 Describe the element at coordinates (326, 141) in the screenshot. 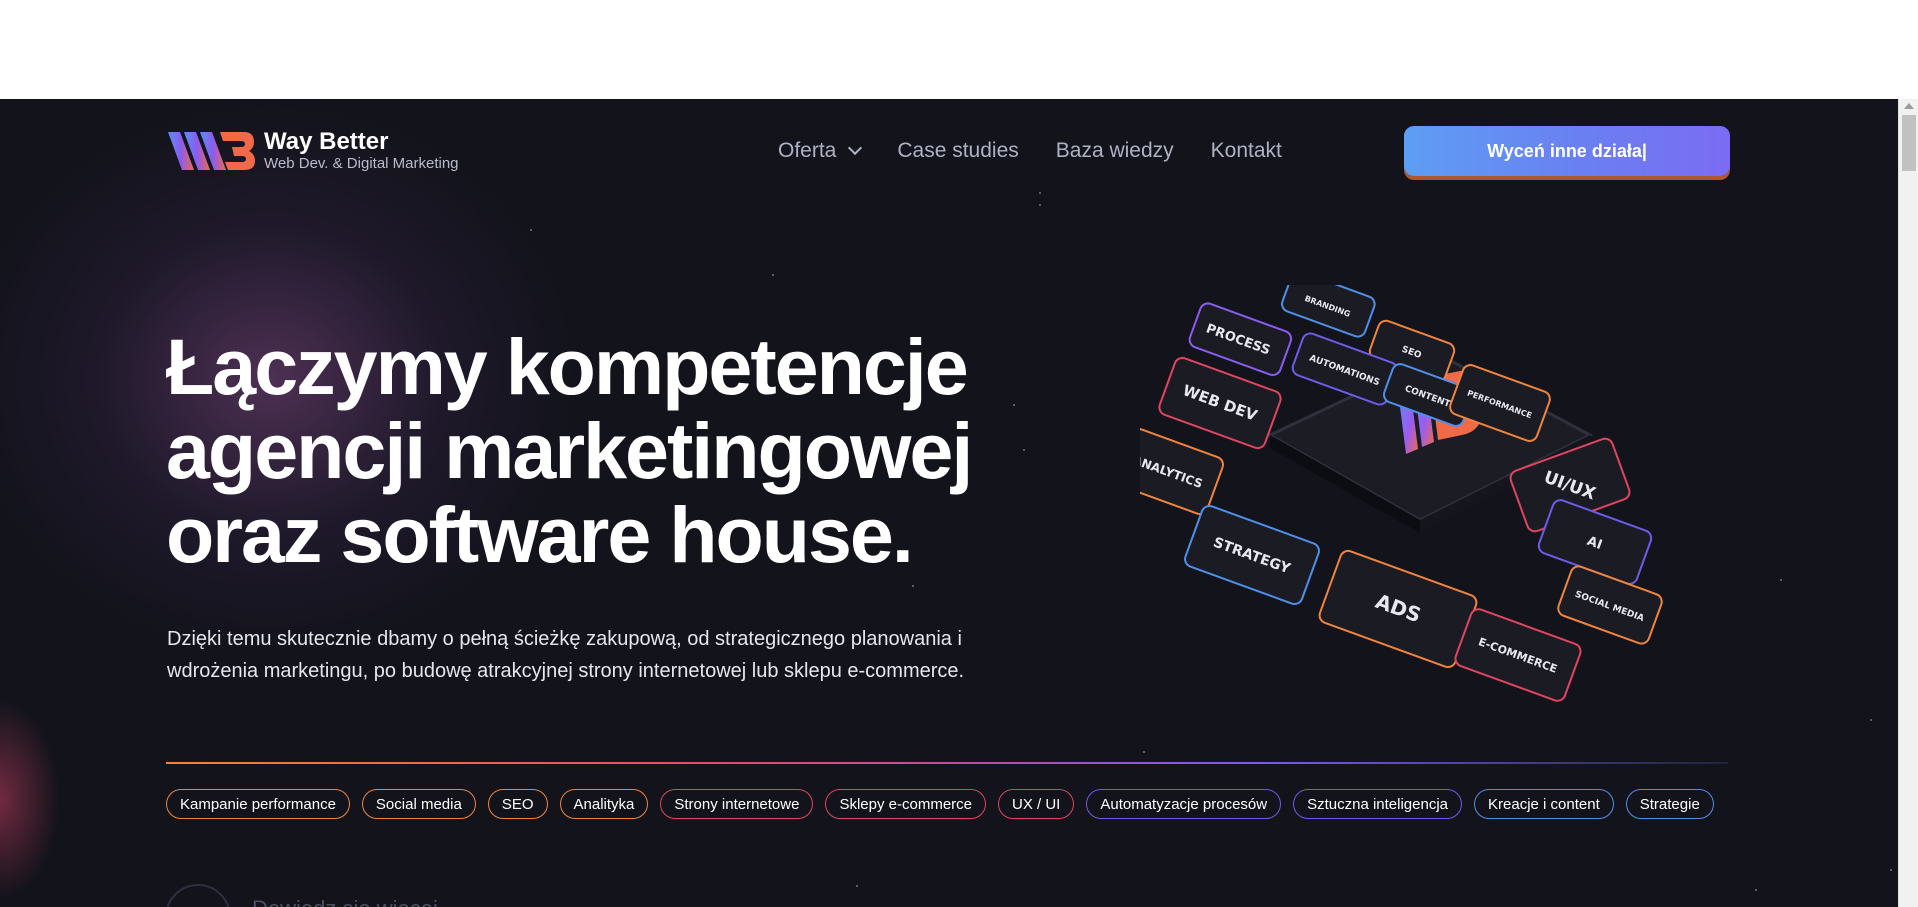

I see `brand-name: Way Better` at that location.